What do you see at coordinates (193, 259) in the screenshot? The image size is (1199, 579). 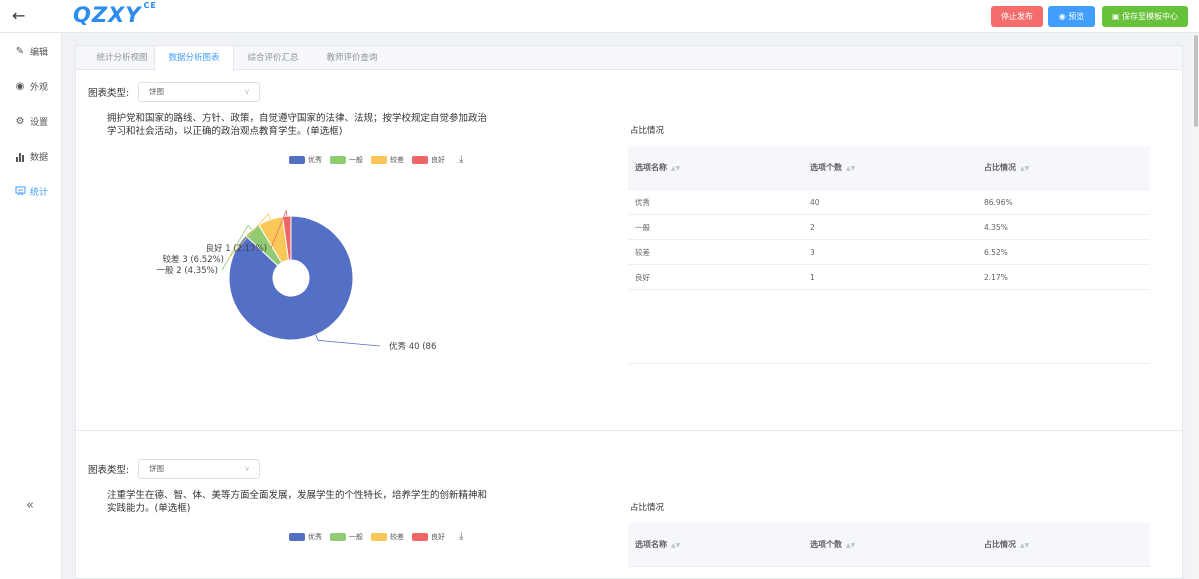 I see `pie-data-label: 较差 3 (6.52%)` at bounding box center [193, 259].